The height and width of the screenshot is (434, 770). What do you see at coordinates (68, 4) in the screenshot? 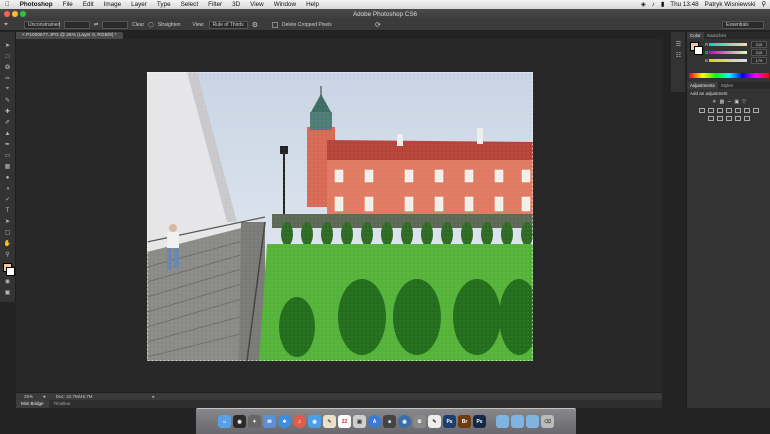
I see `menu-file: File` at bounding box center [68, 4].